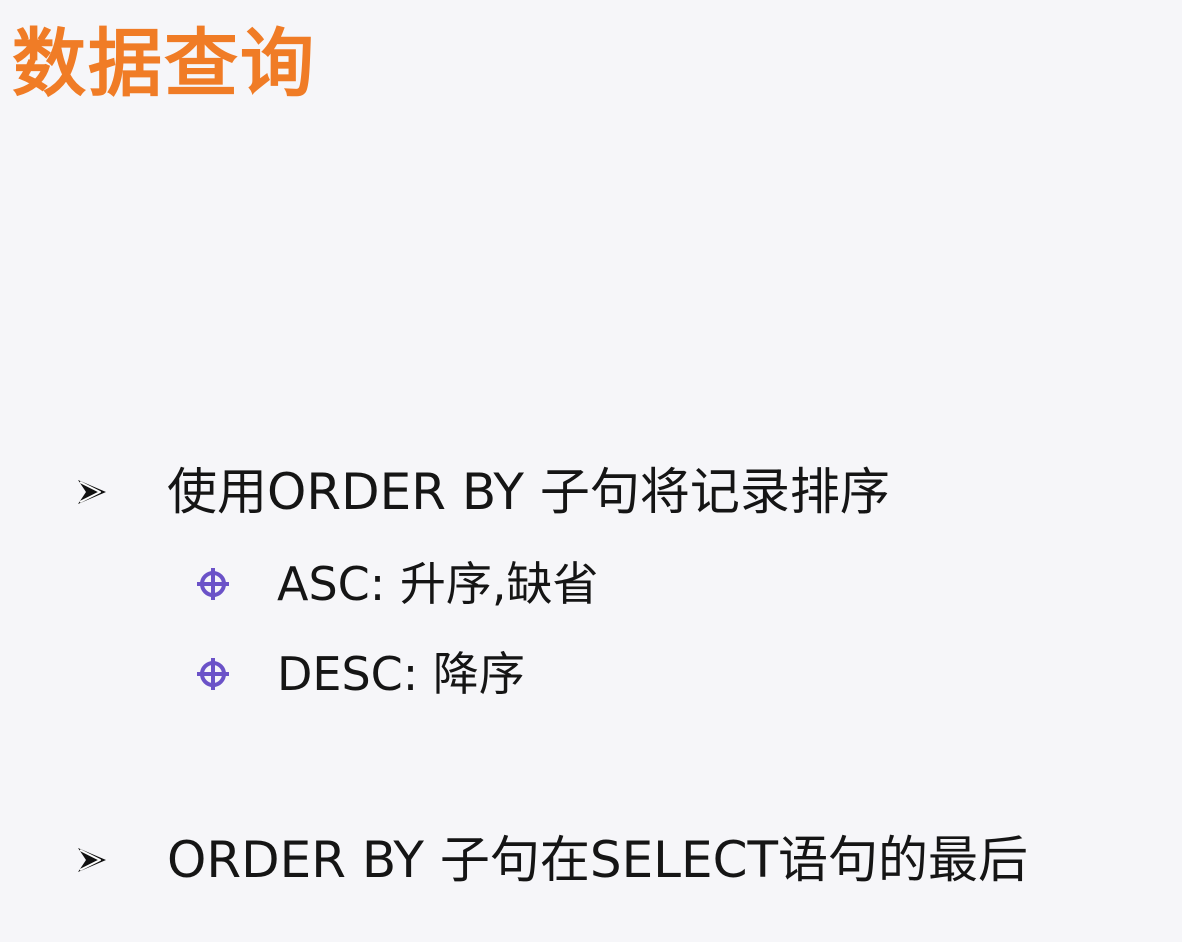 Image resolution: width=1182 pixels, height=942 pixels. I want to click on sub-bullet-text: DESC: 降序, so click(401, 674).